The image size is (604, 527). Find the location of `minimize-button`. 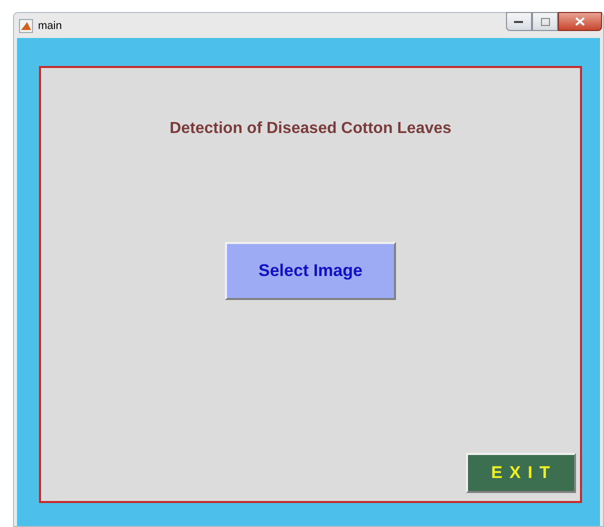

minimize-button is located at coordinates (519, 21).